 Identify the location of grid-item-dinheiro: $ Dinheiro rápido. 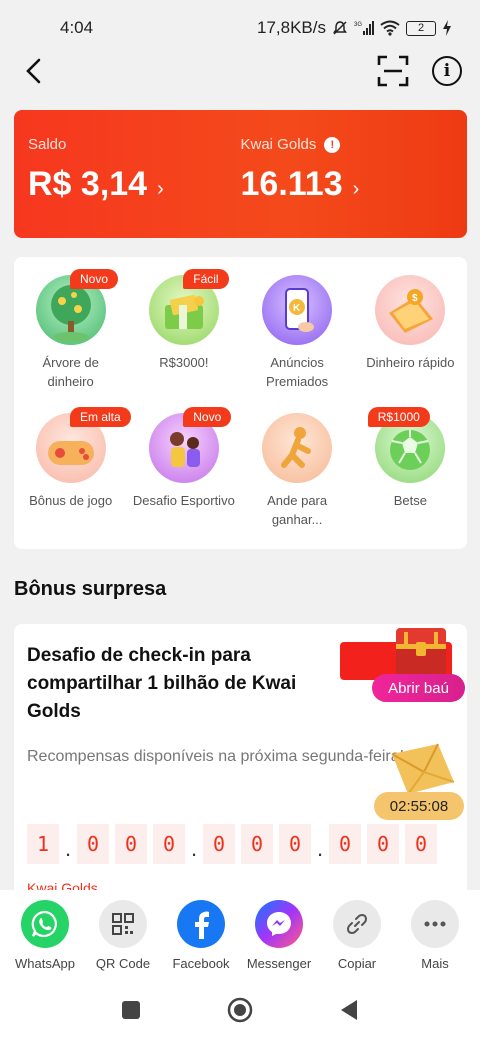
(410, 336).